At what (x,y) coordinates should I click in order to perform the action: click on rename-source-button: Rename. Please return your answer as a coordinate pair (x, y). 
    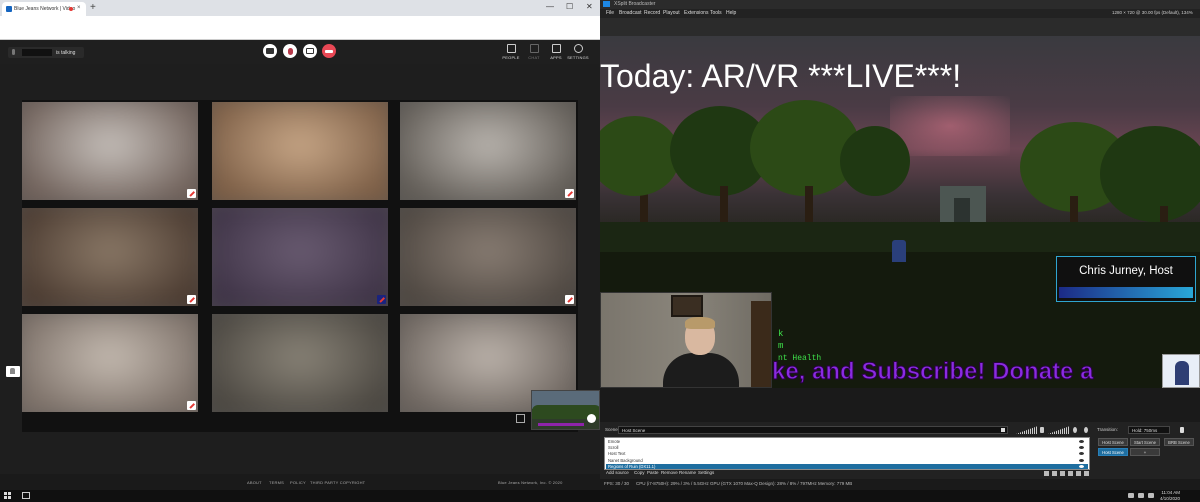
    Looking at the image, I should click on (687, 472).